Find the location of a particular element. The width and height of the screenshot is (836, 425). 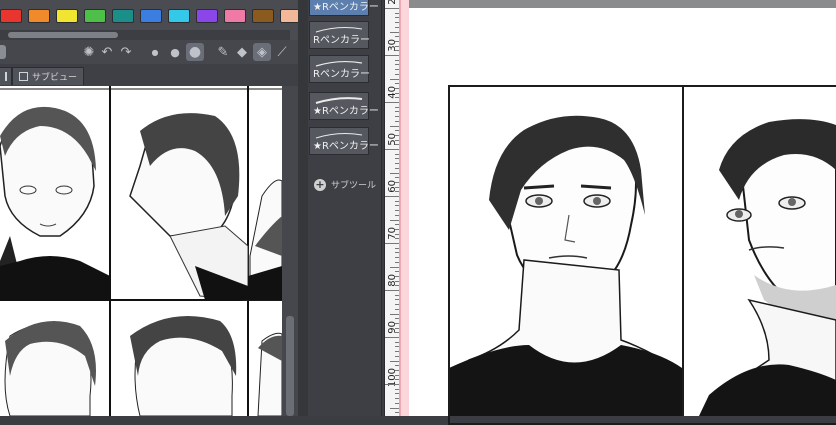

drop-icon: ◈ is located at coordinates (262, 52).